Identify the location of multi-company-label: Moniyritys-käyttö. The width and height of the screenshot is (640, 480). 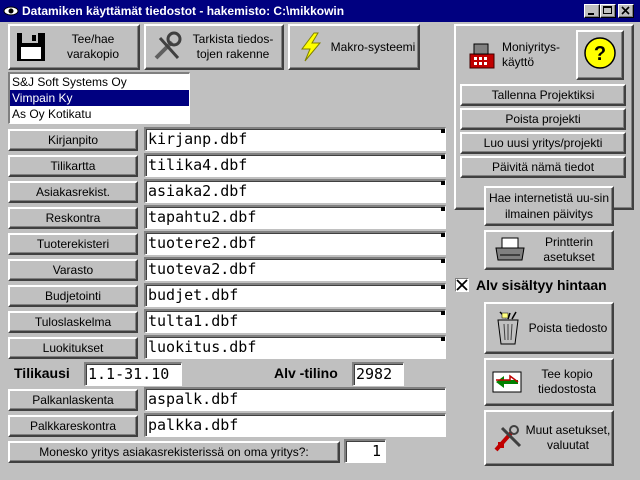
(531, 54).